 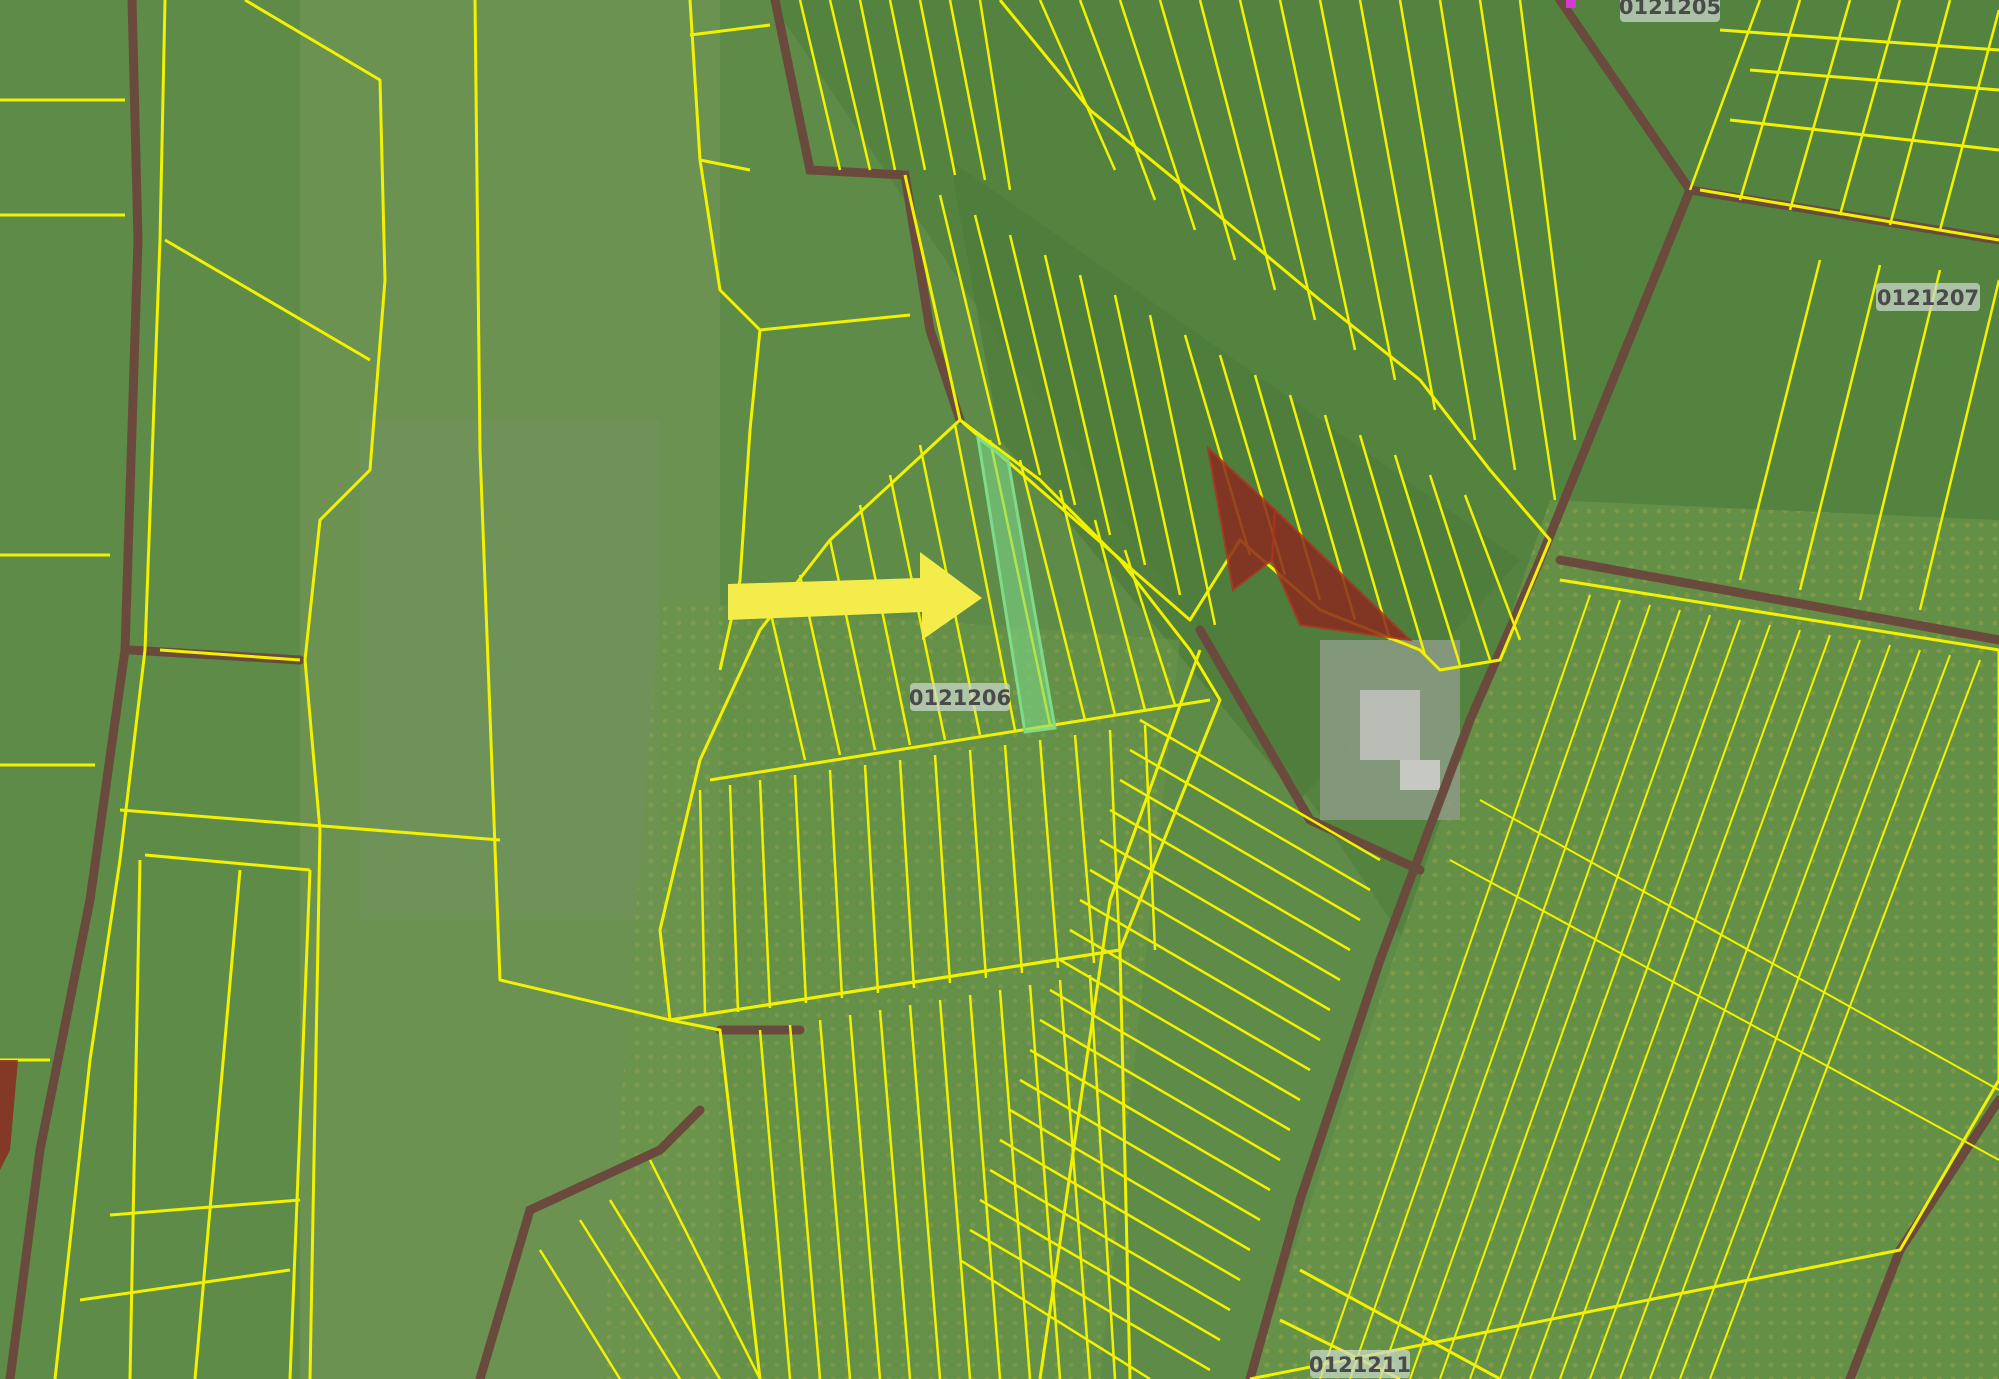 I want to click on zone-label-0121205: 0121205, so click(x=1670, y=11).